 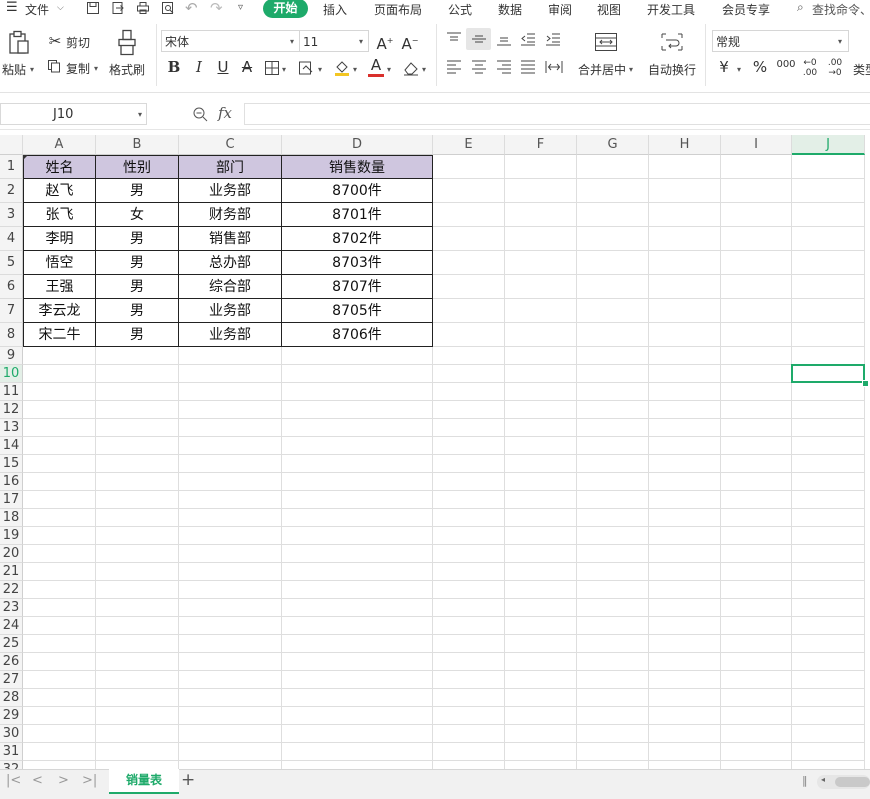 I want to click on function-icon: fx, so click(x=225, y=113).